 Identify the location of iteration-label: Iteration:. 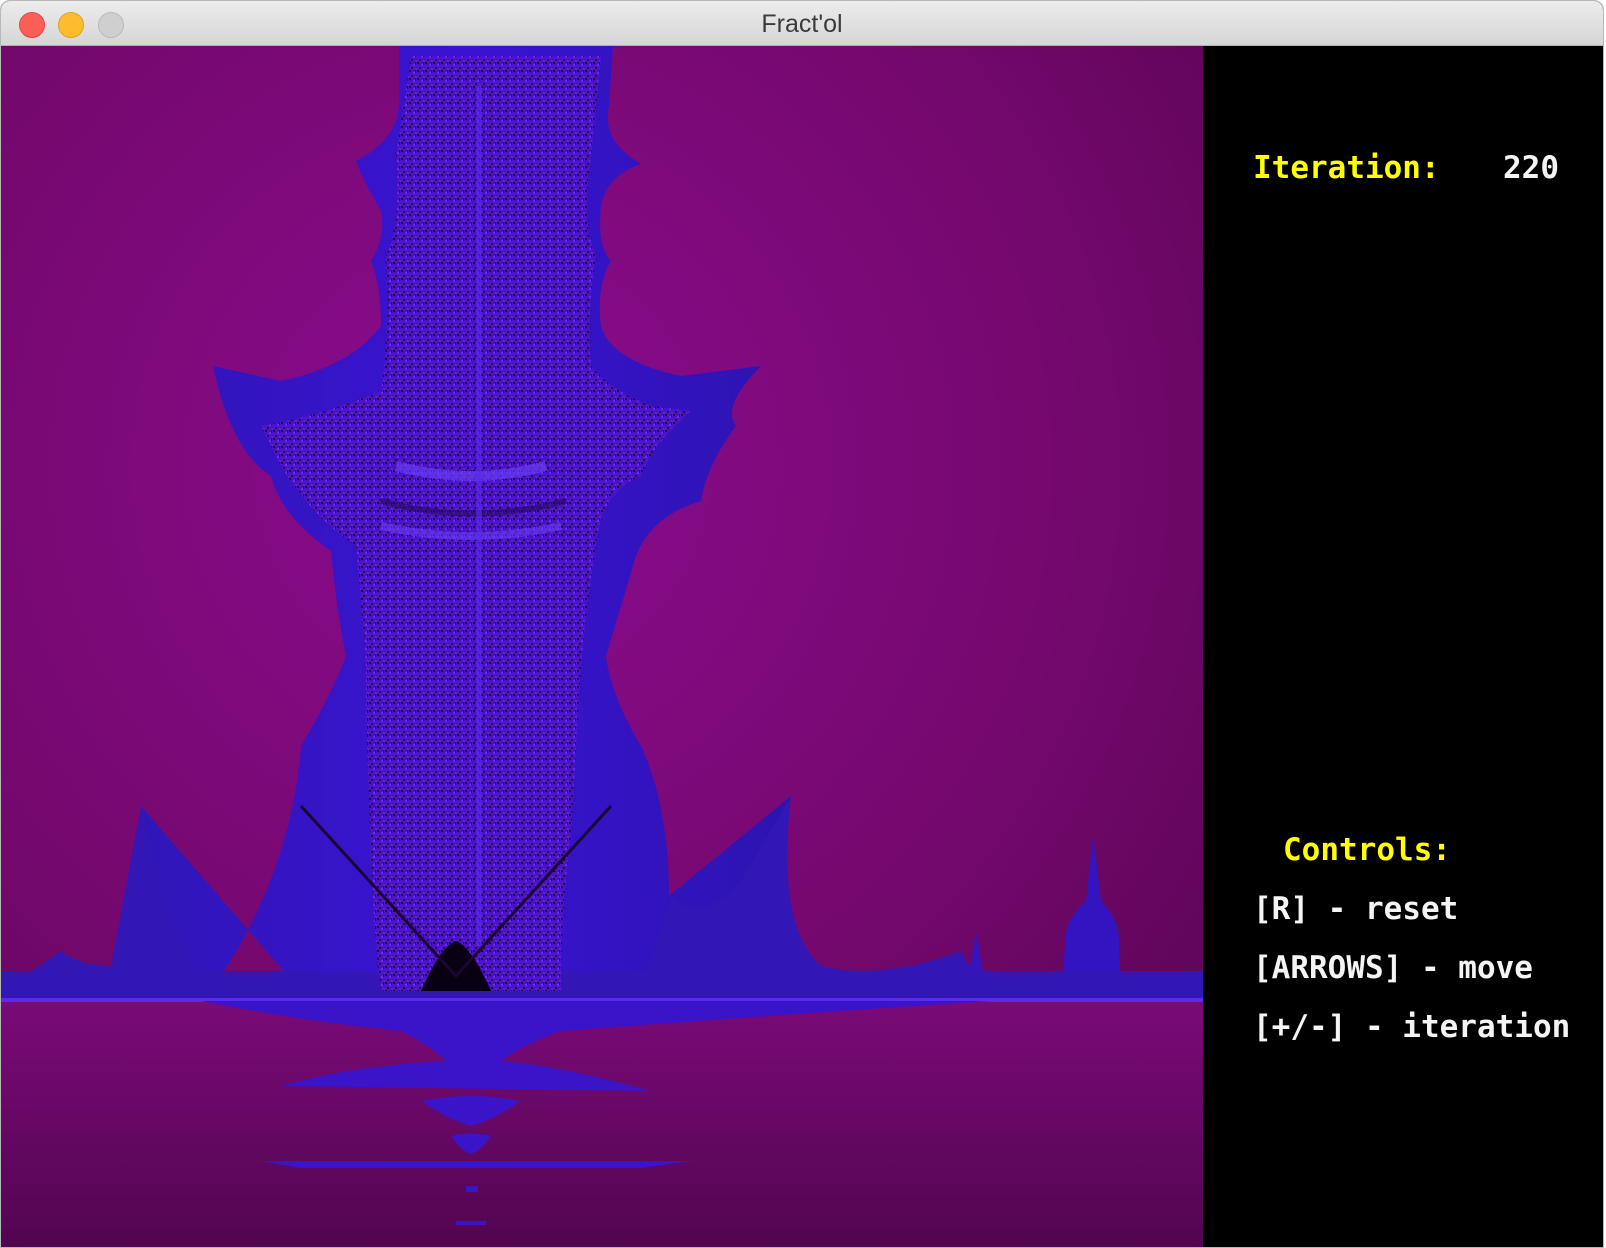
(1346, 168).